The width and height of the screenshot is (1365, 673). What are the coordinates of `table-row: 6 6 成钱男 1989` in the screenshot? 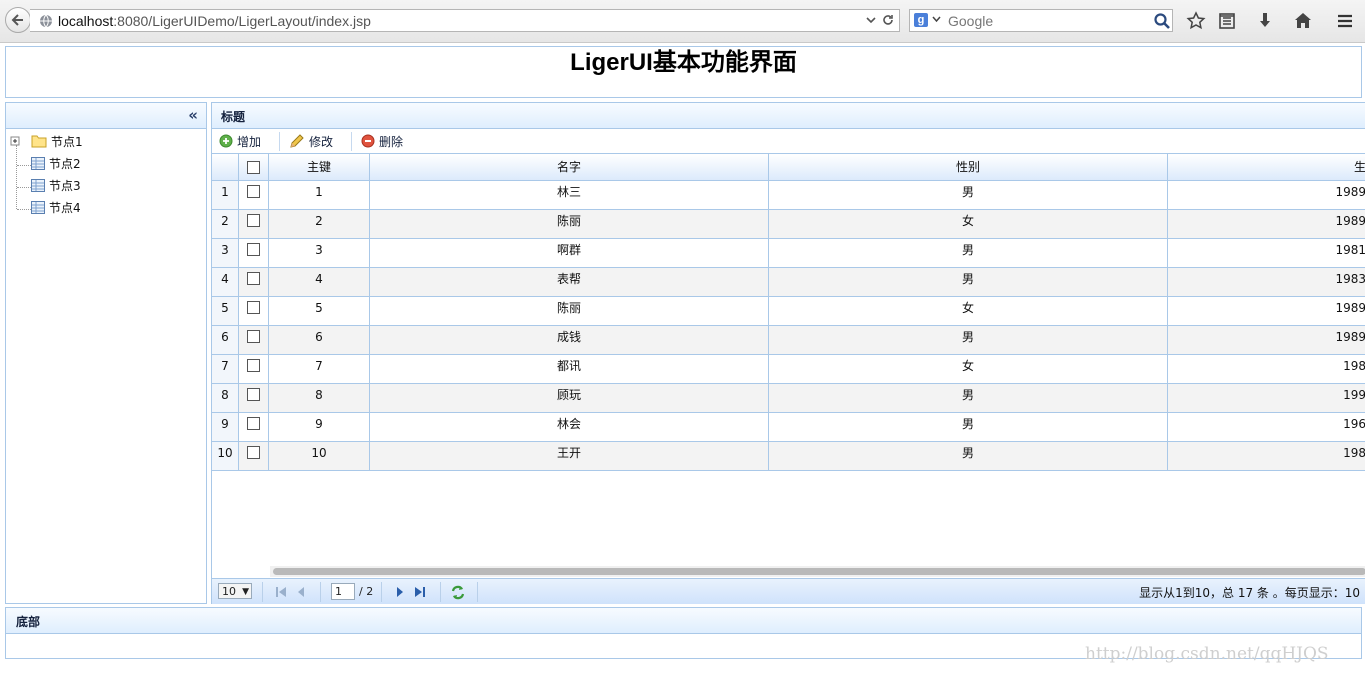 It's located at (788, 340).